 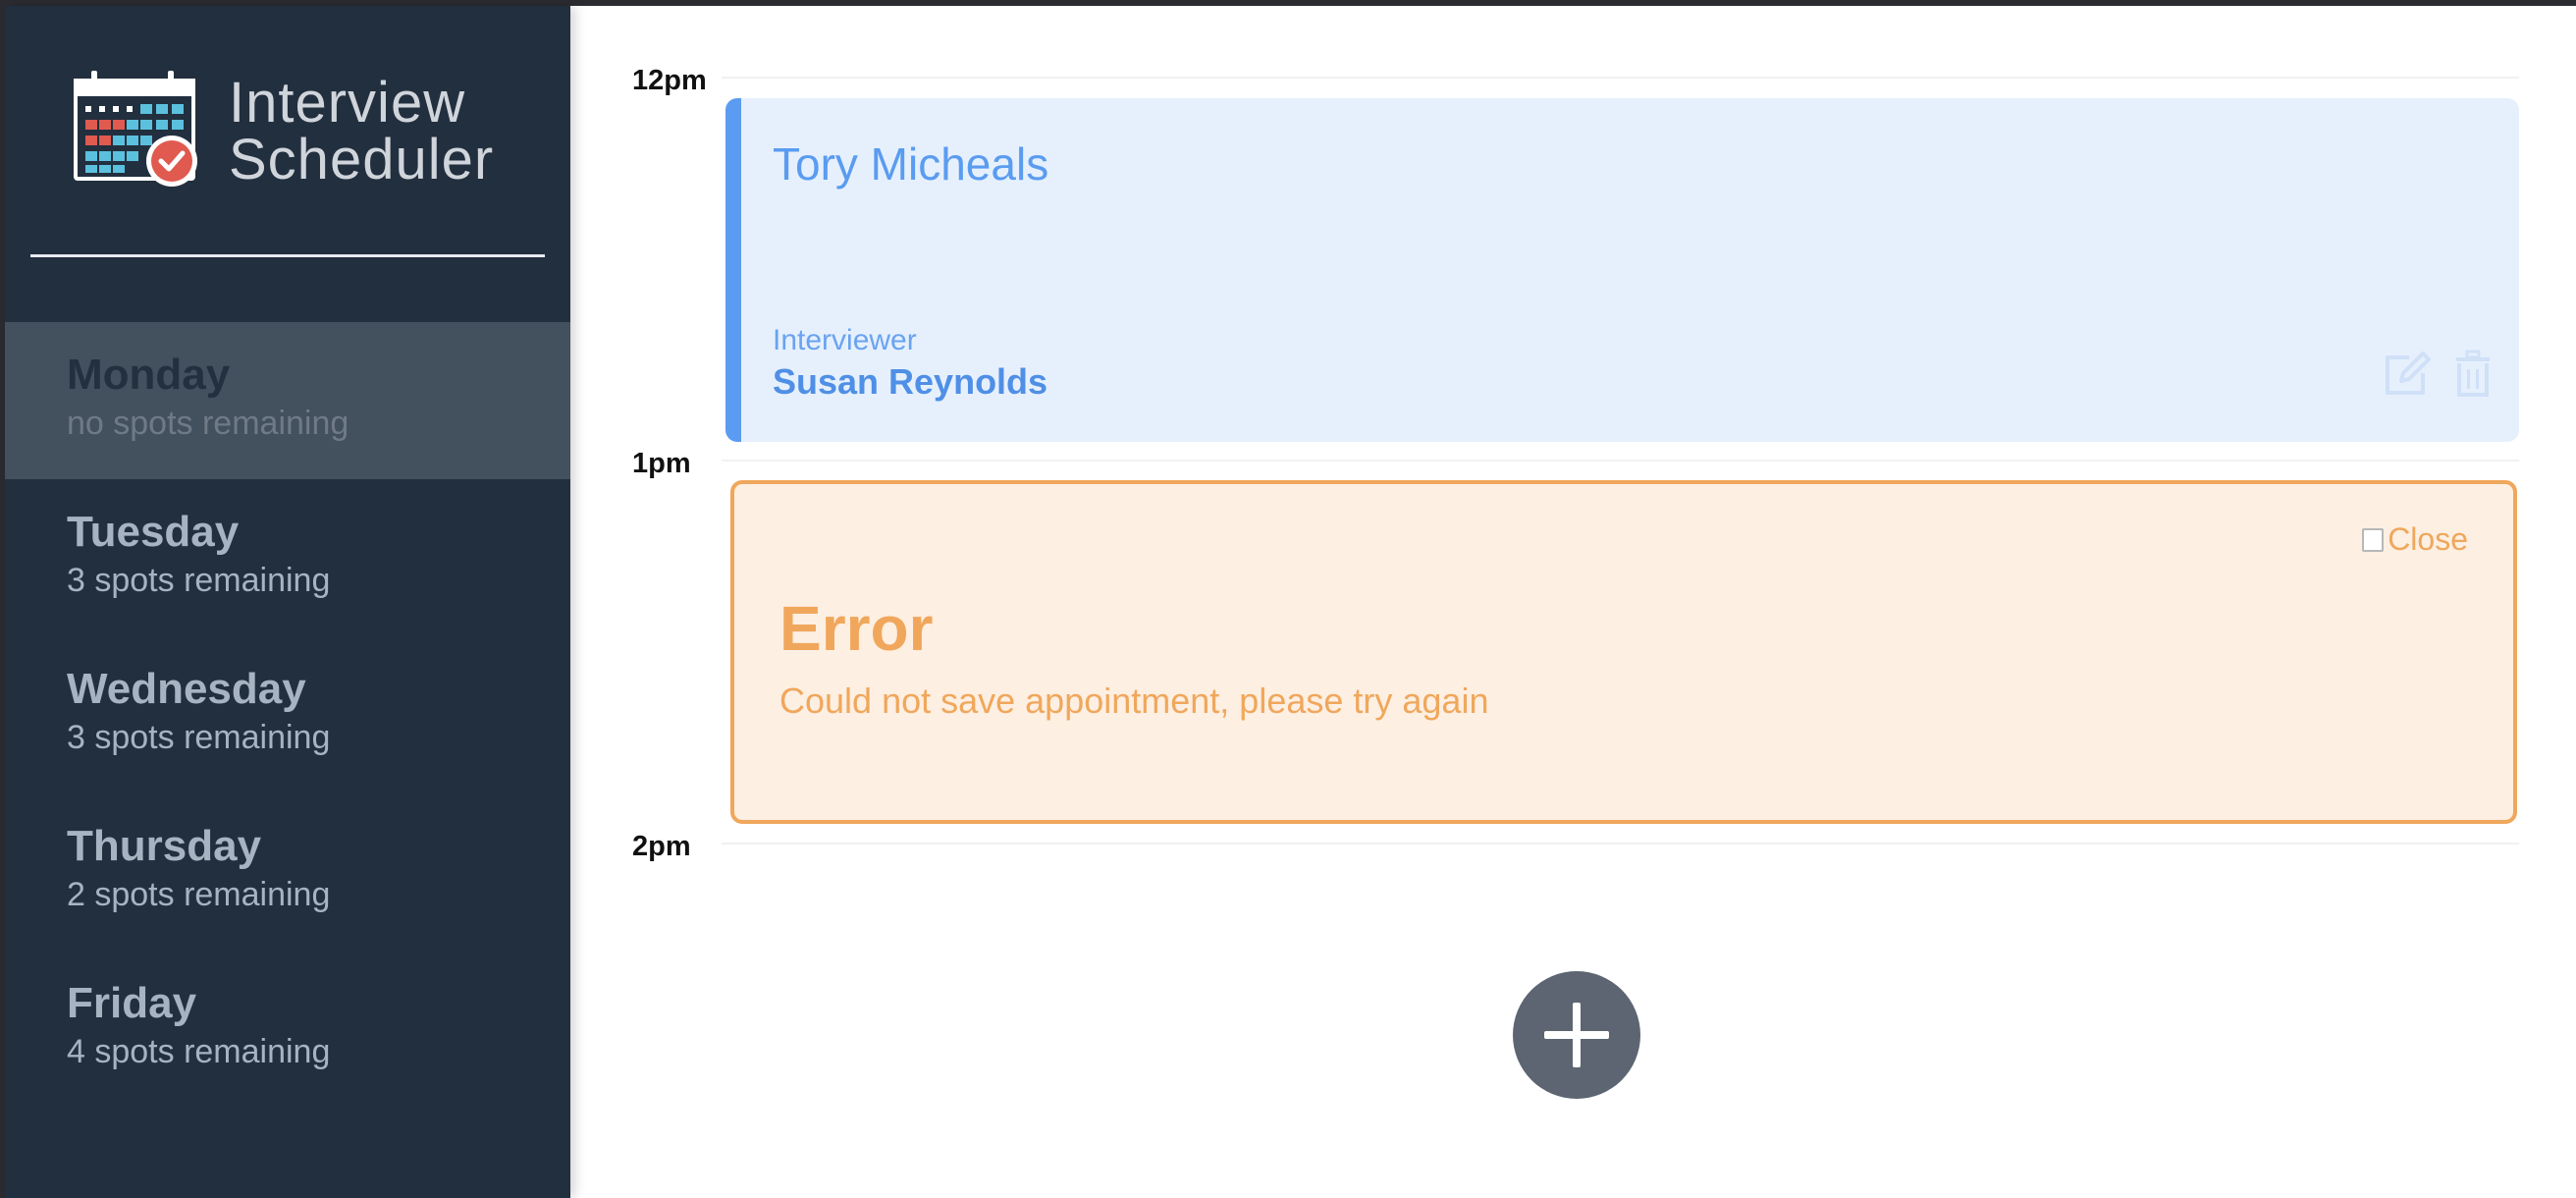 What do you see at coordinates (199, 894) in the screenshot?
I see `day-spots: 2 spots remaining` at bounding box center [199, 894].